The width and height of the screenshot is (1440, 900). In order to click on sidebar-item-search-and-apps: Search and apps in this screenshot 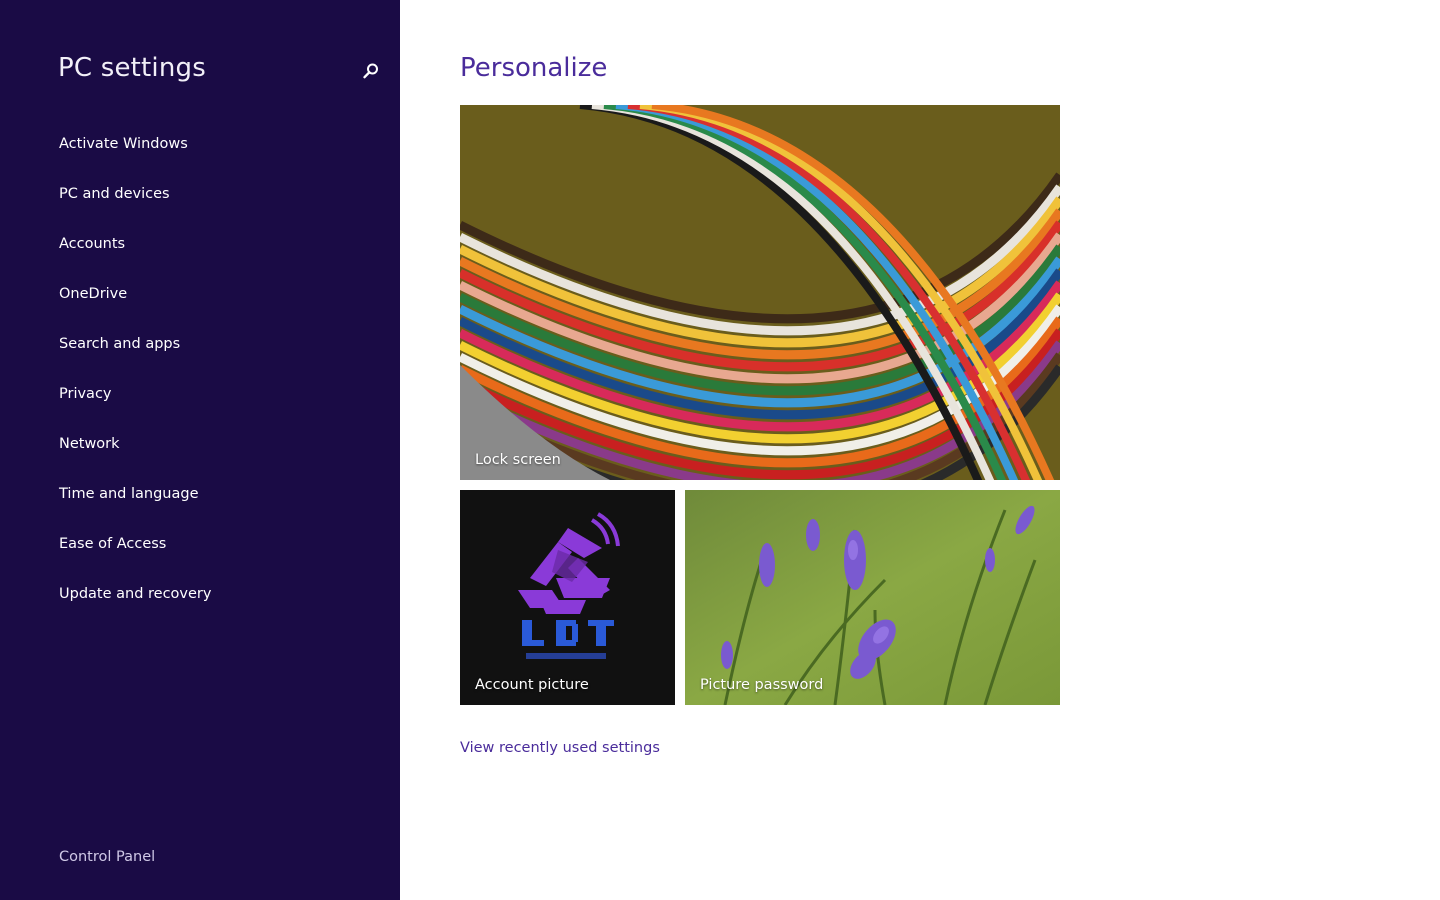, I will do `click(135, 355)`.